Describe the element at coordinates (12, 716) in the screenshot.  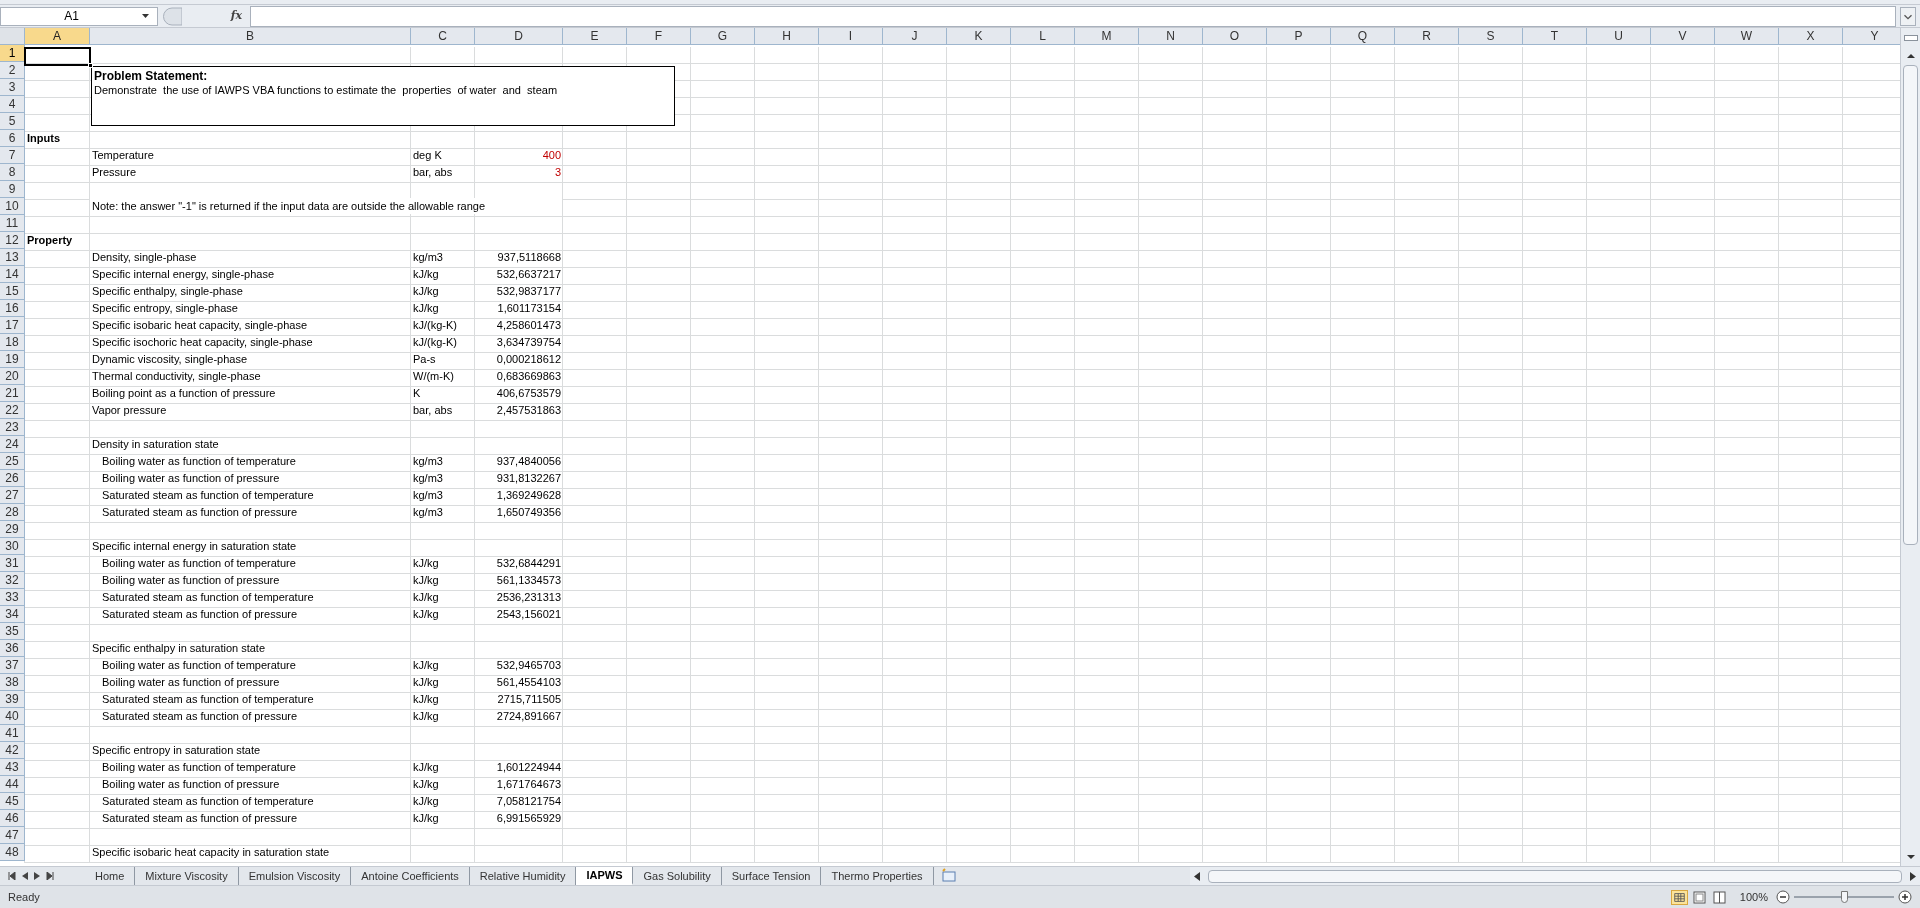
I see `row-header: 40` at that location.